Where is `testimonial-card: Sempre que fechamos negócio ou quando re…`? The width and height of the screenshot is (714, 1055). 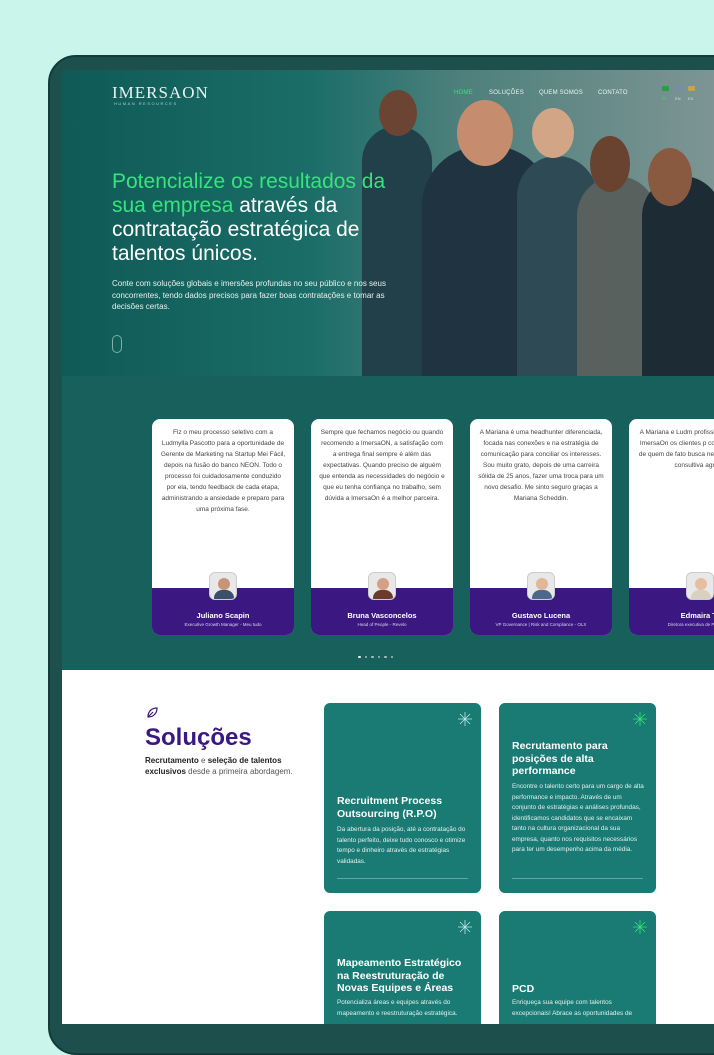
testimonial-card: Sempre que fechamos negócio ou quando re… is located at coordinates (382, 527).